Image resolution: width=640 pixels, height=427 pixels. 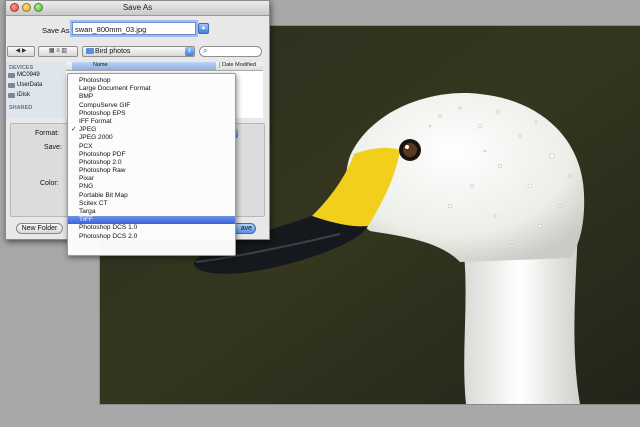 I want to click on format-menu-item: Large Document Format, so click(x=151, y=89).